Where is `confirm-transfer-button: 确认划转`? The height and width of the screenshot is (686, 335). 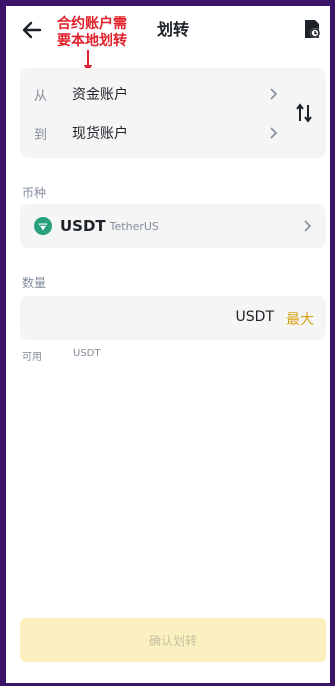 confirm-transfer-button: 确认划转 is located at coordinates (173, 640).